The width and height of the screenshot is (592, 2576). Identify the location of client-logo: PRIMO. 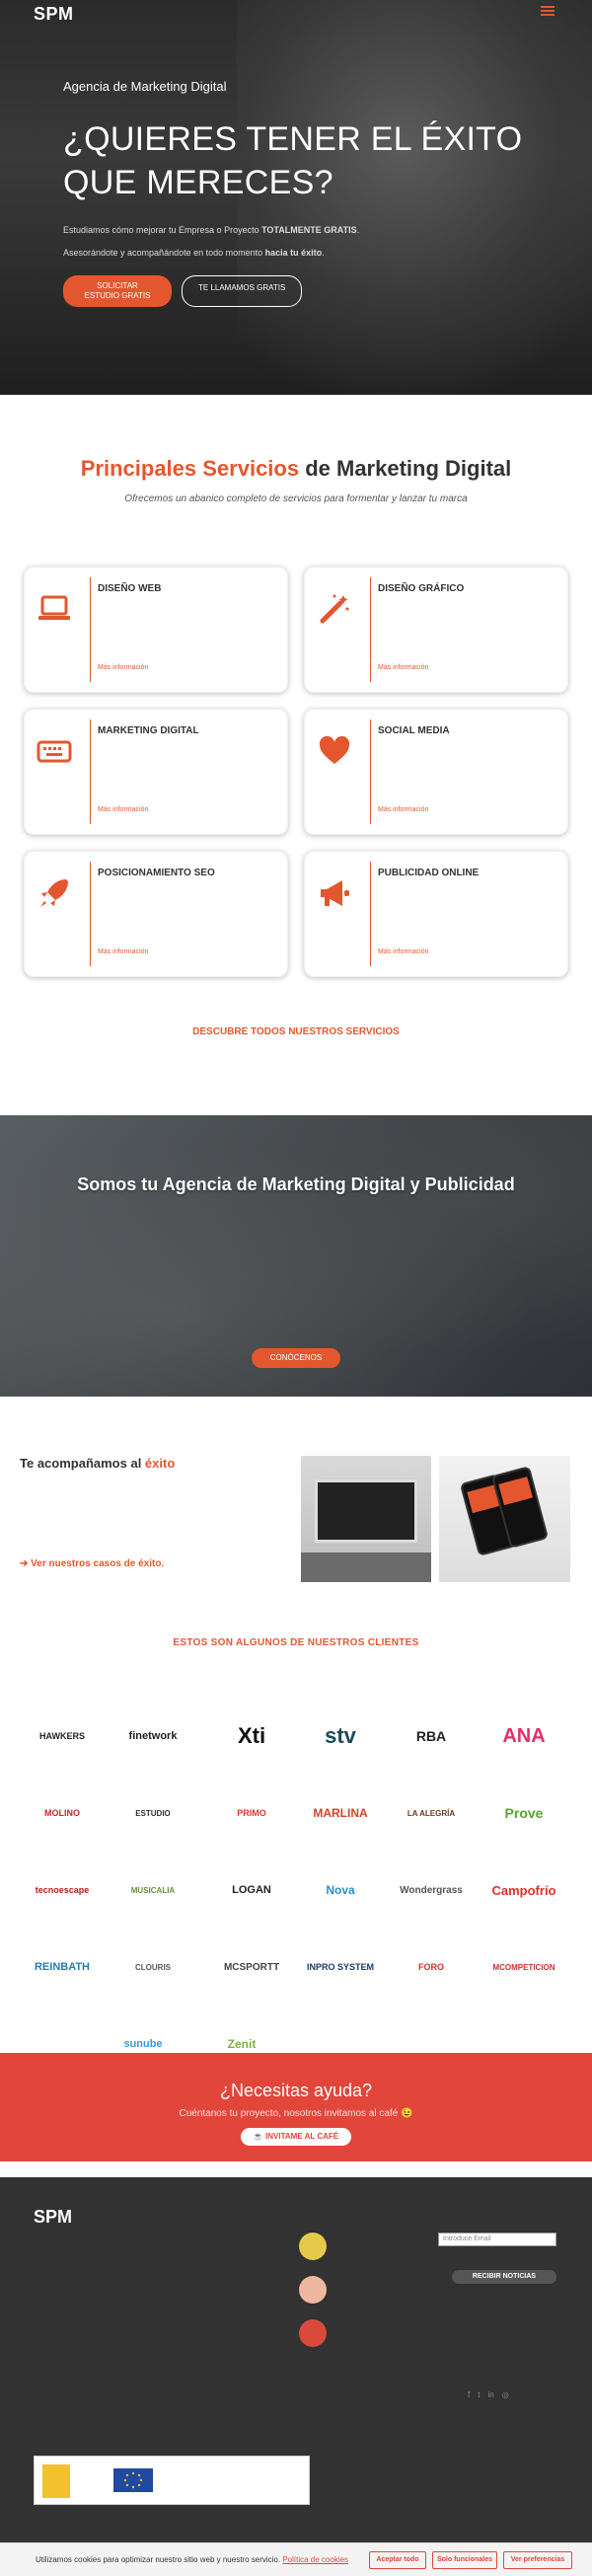
(252, 1813).